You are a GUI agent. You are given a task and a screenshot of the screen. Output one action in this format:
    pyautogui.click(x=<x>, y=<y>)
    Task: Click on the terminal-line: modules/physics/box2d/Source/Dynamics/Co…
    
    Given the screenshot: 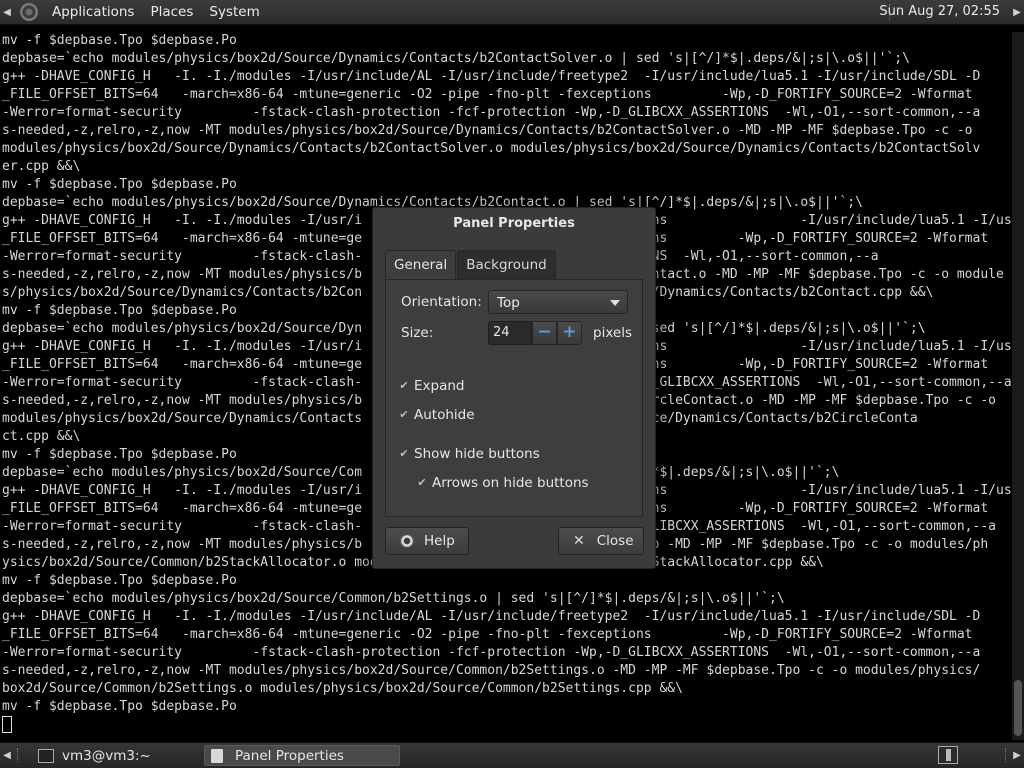 What is the action you would take?
    pyautogui.click(x=491, y=148)
    